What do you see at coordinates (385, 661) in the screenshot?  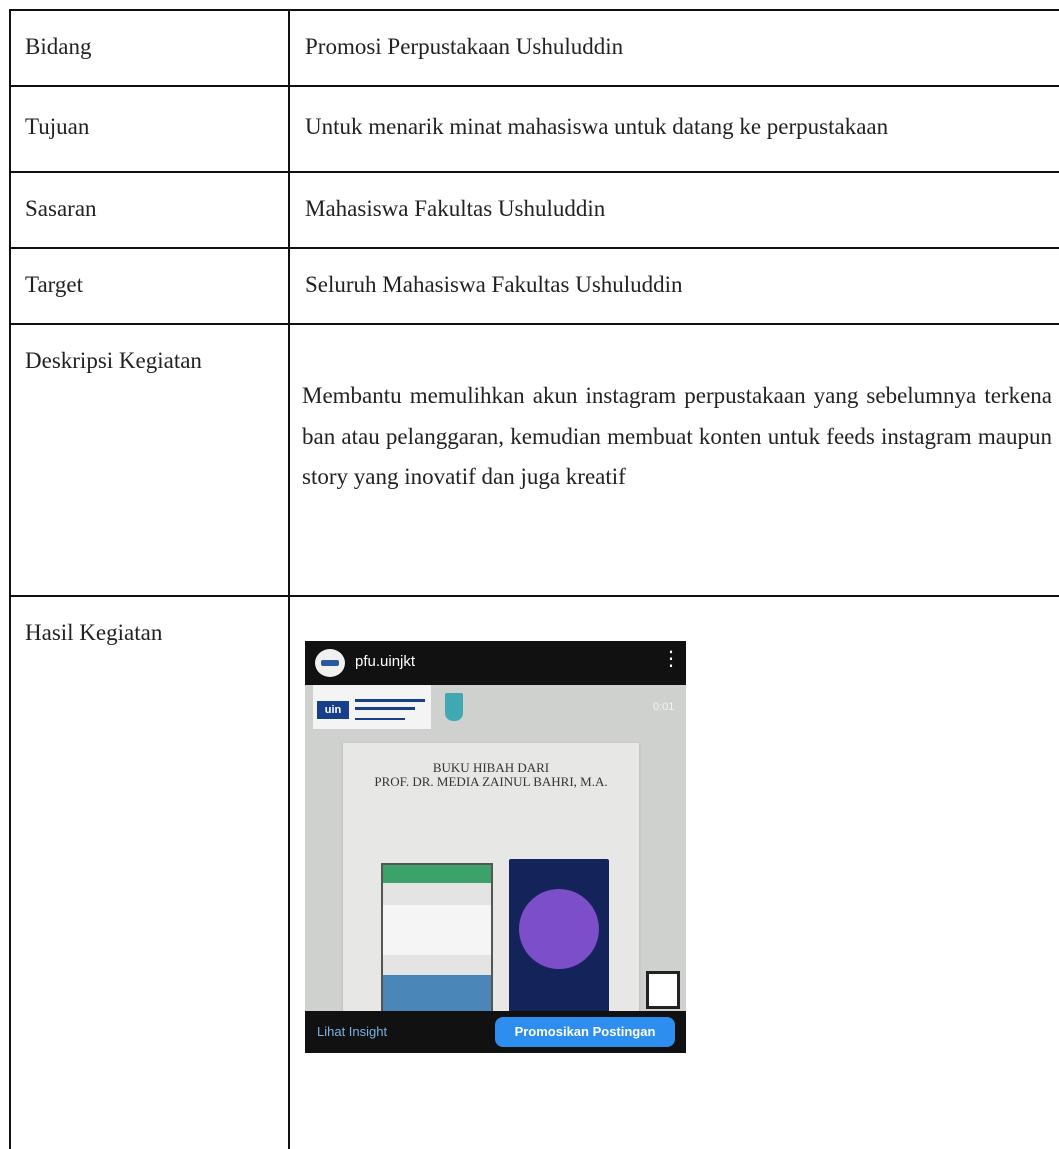 I see `post-username: pfu.uinjkt` at bounding box center [385, 661].